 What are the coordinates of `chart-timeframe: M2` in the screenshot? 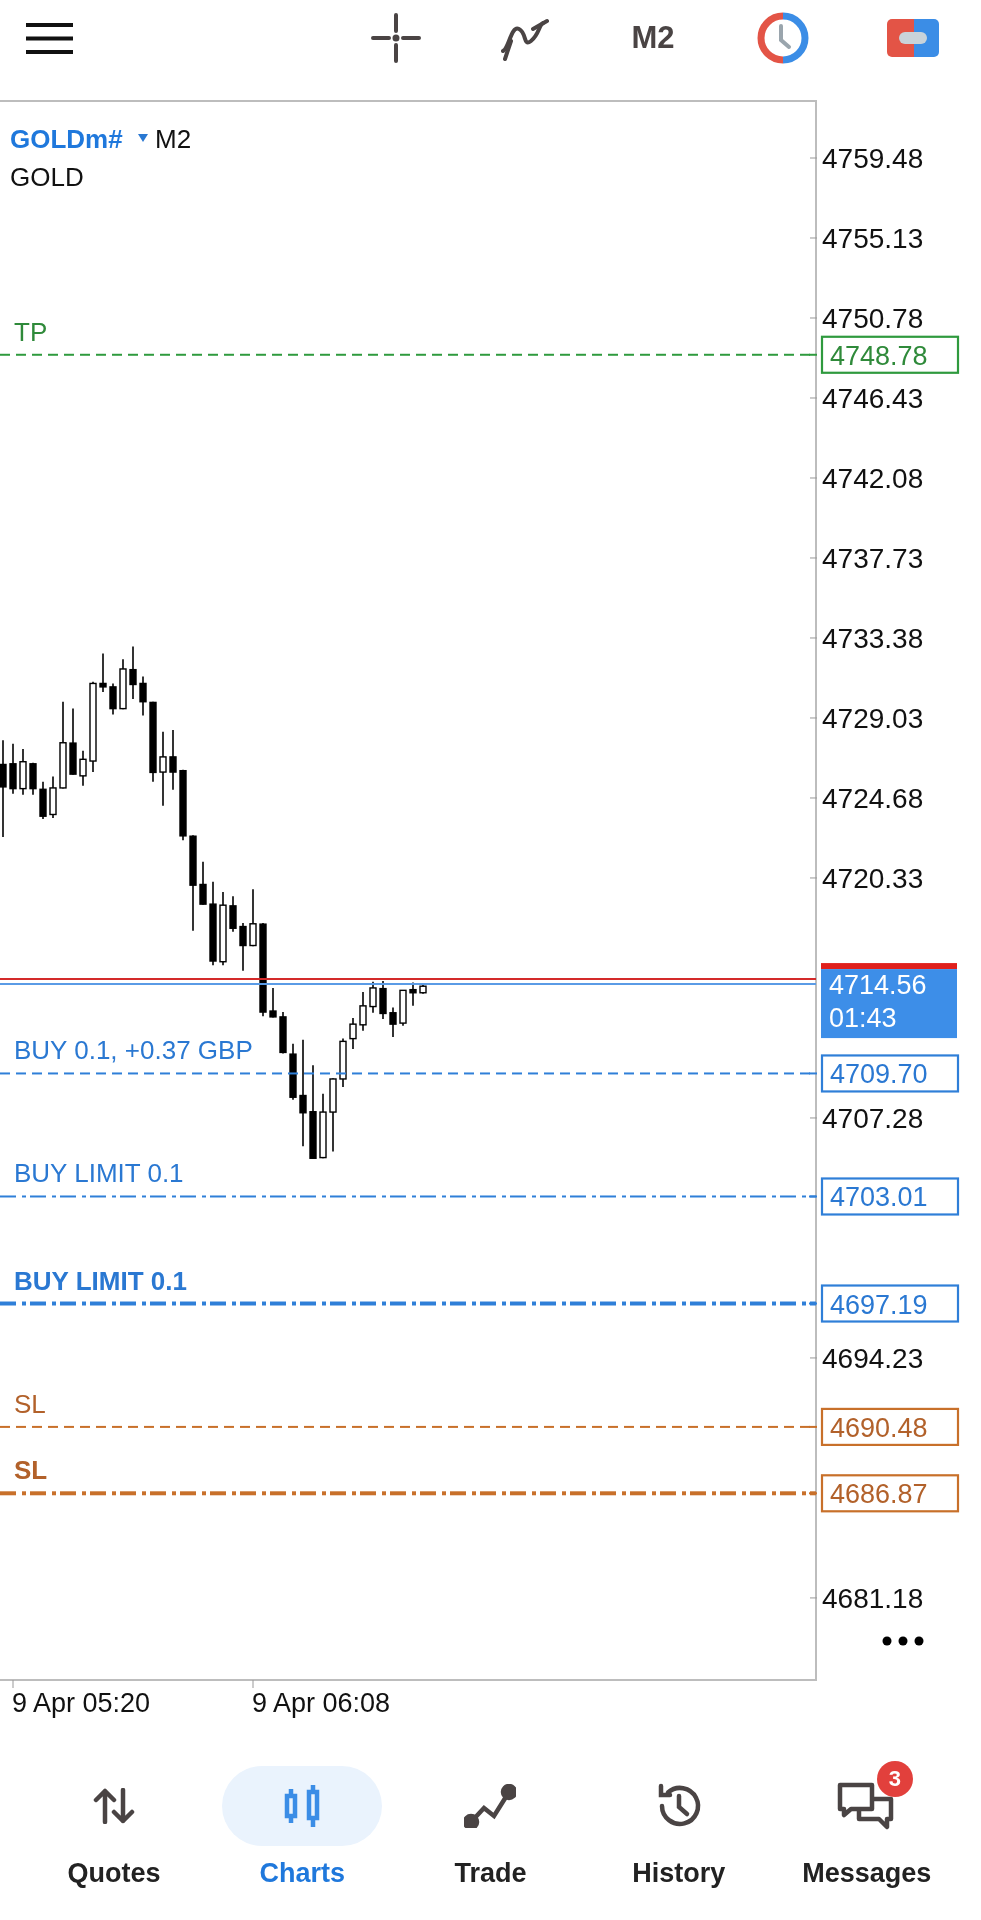 It's located at (173, 139).